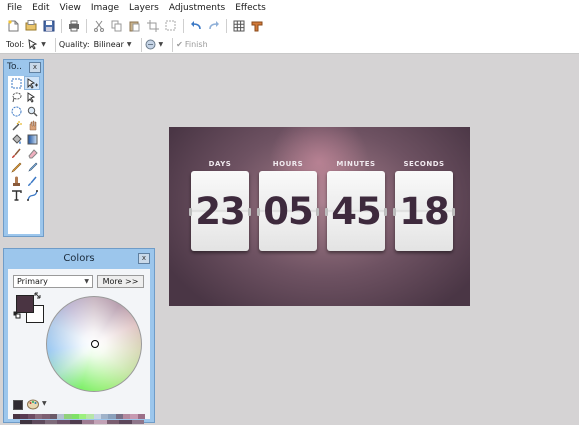 This screenshot has width=579, height=425. I want to click on palette-row, so click(79, 416).